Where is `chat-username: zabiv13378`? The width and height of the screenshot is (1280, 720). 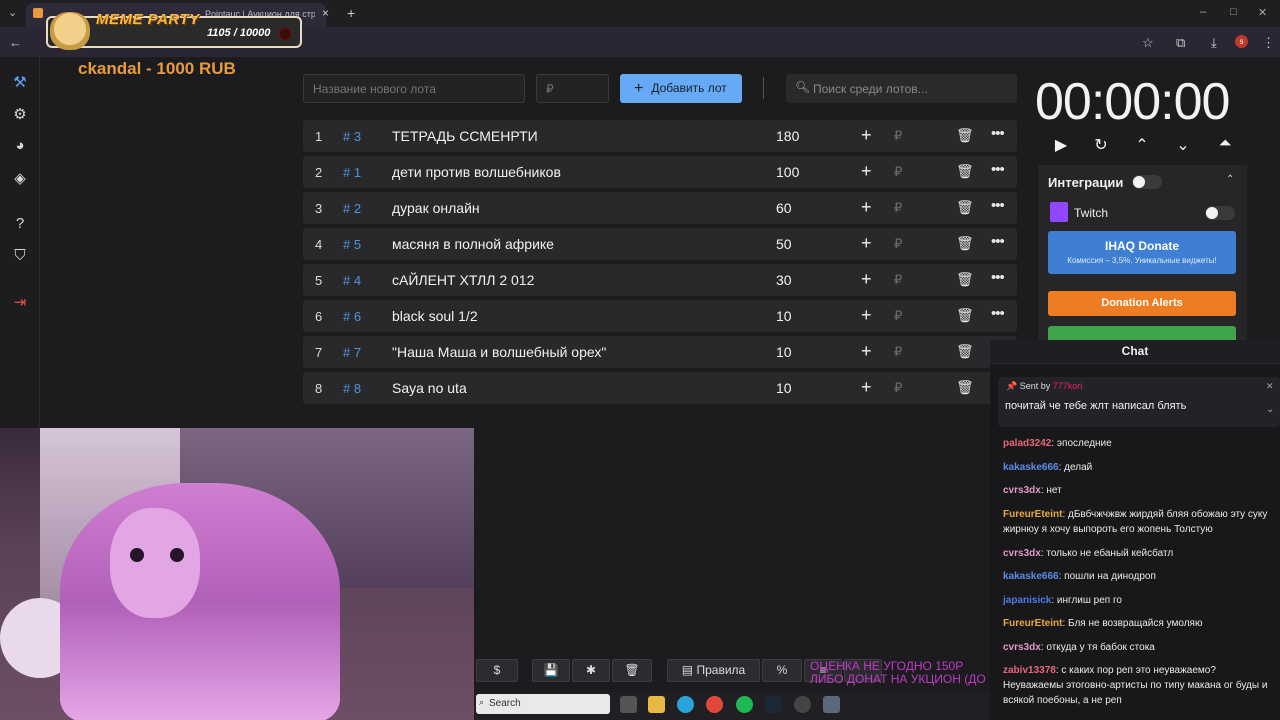
chat-username: zabiv13378 is located at coordinates (1029, 670).